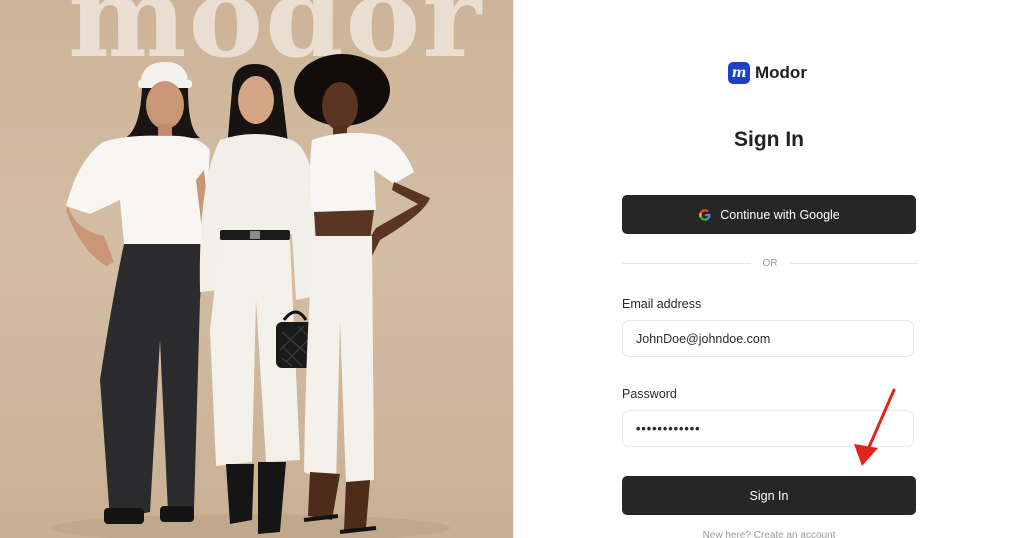  I want to click on page-title: Sign In, so click(769, 139).